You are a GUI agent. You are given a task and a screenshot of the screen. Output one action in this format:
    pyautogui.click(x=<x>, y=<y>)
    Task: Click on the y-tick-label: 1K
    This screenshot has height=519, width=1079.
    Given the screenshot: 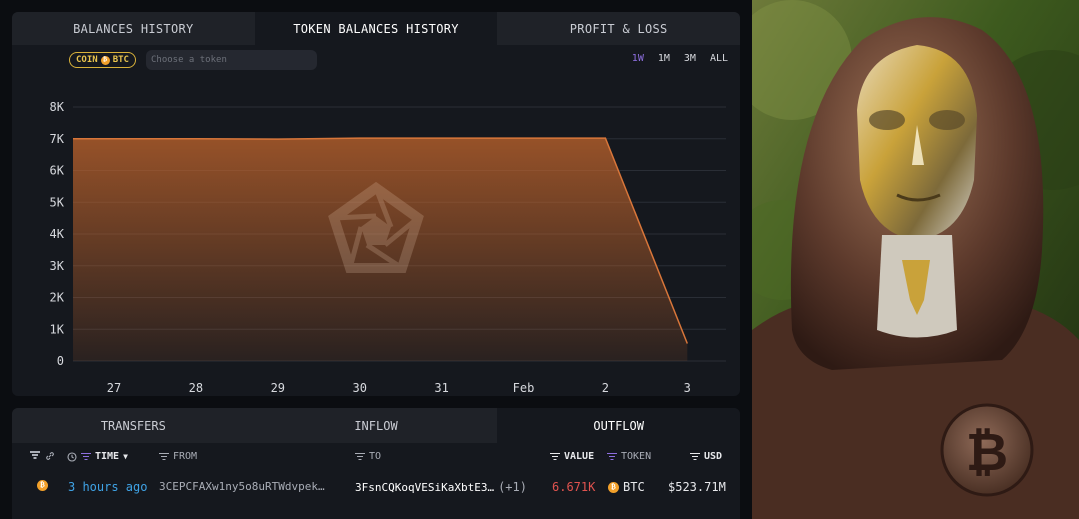 What is the action you would take?
    pyautogui.click(x=57, y=329)
    